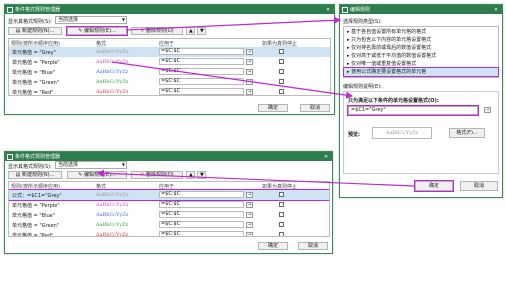 This screenshot has width=506, height=285. What do you see at coordinates (413, 110) in the screenshot?
I see `formula-input: =$C1="Grey"` at bounding box center [413, 110].